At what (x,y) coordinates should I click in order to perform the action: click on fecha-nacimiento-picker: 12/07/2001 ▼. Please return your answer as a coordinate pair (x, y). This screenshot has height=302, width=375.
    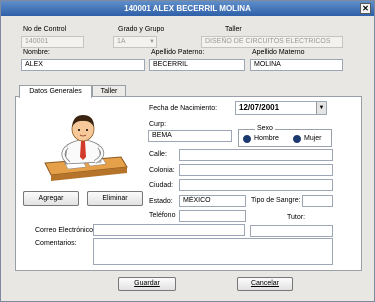
    Looking at the image, I should click on (281, 108).